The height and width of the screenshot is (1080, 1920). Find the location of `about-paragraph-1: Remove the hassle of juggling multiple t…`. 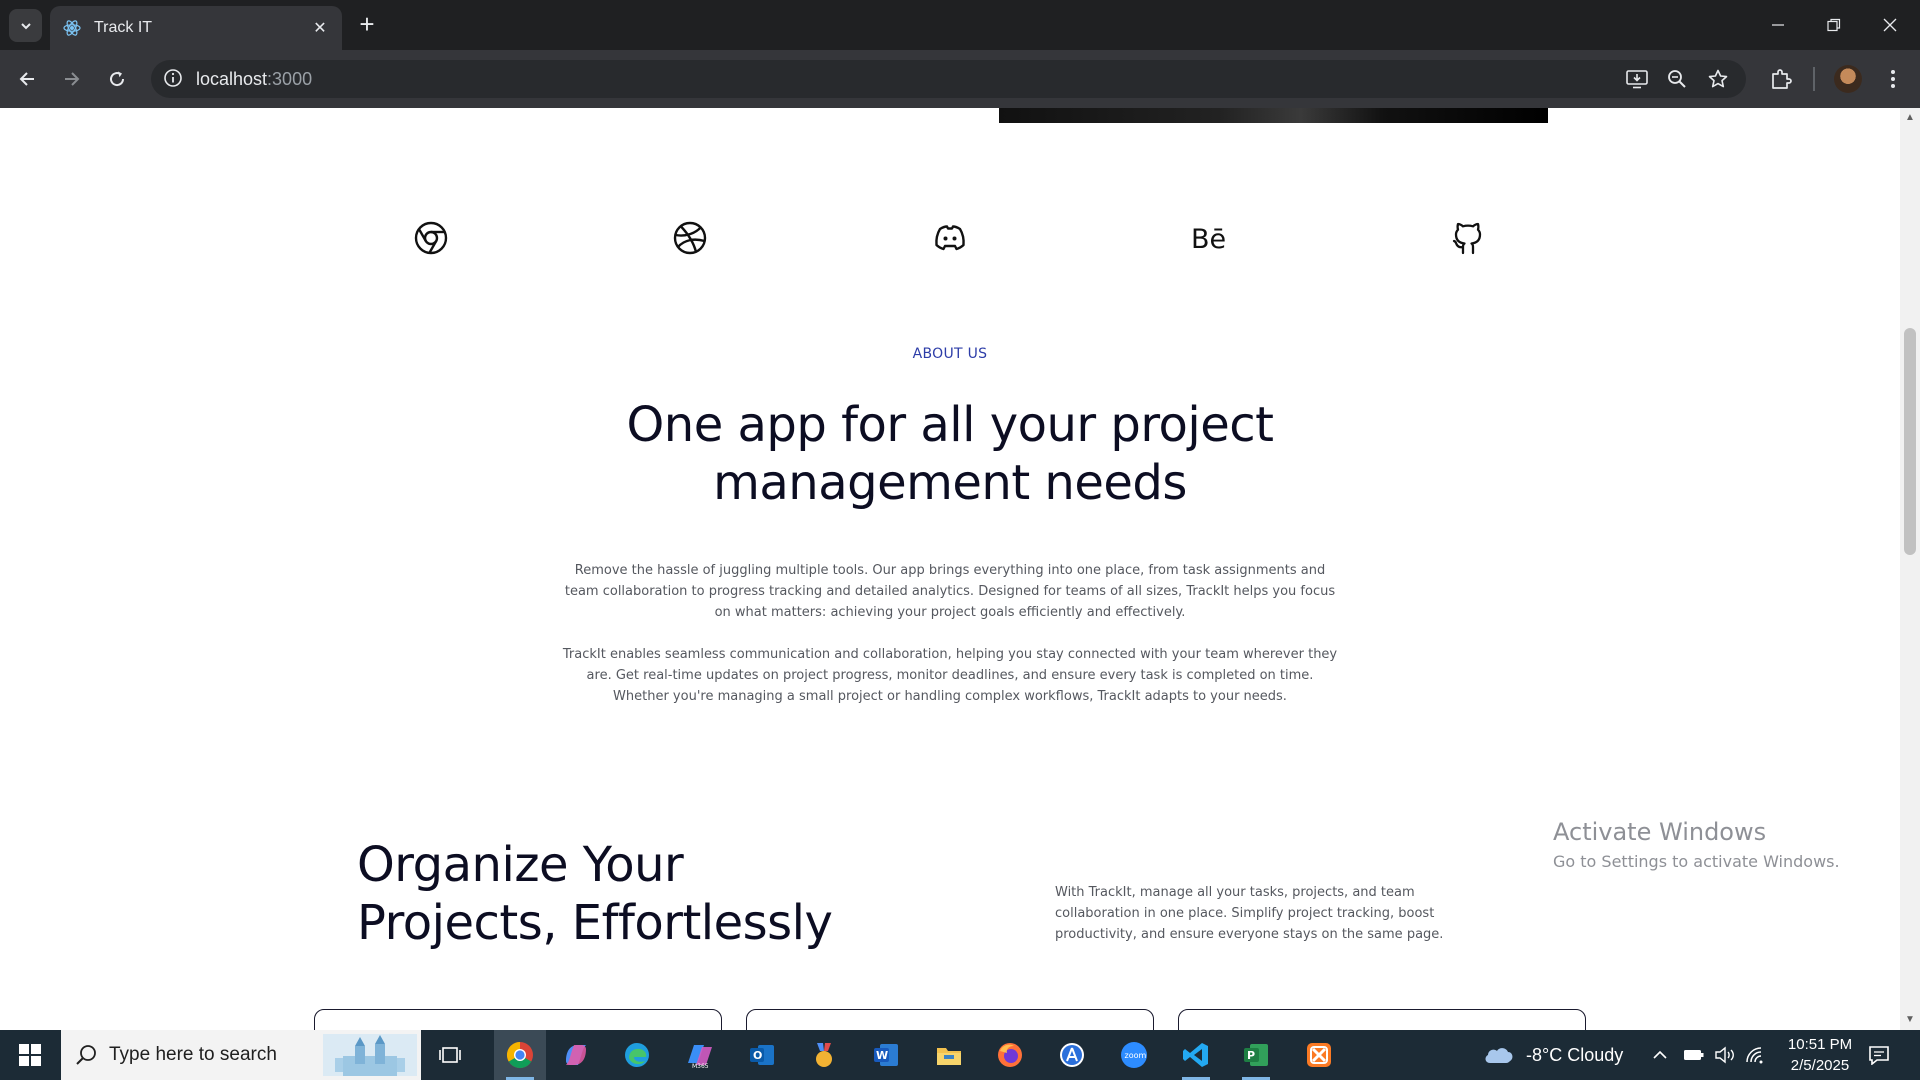

about-paragraph-1: Remove the hassle of juggling multiple t… is located at coordinates (950, 591).